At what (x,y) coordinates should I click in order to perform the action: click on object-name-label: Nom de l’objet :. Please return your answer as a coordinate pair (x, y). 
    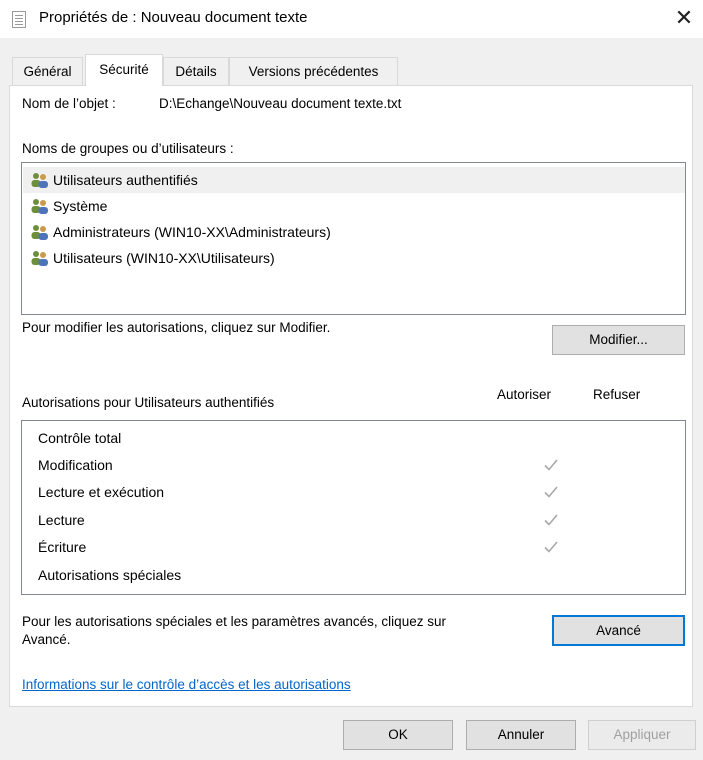
    Looking at the image, I should click on (69, 103).